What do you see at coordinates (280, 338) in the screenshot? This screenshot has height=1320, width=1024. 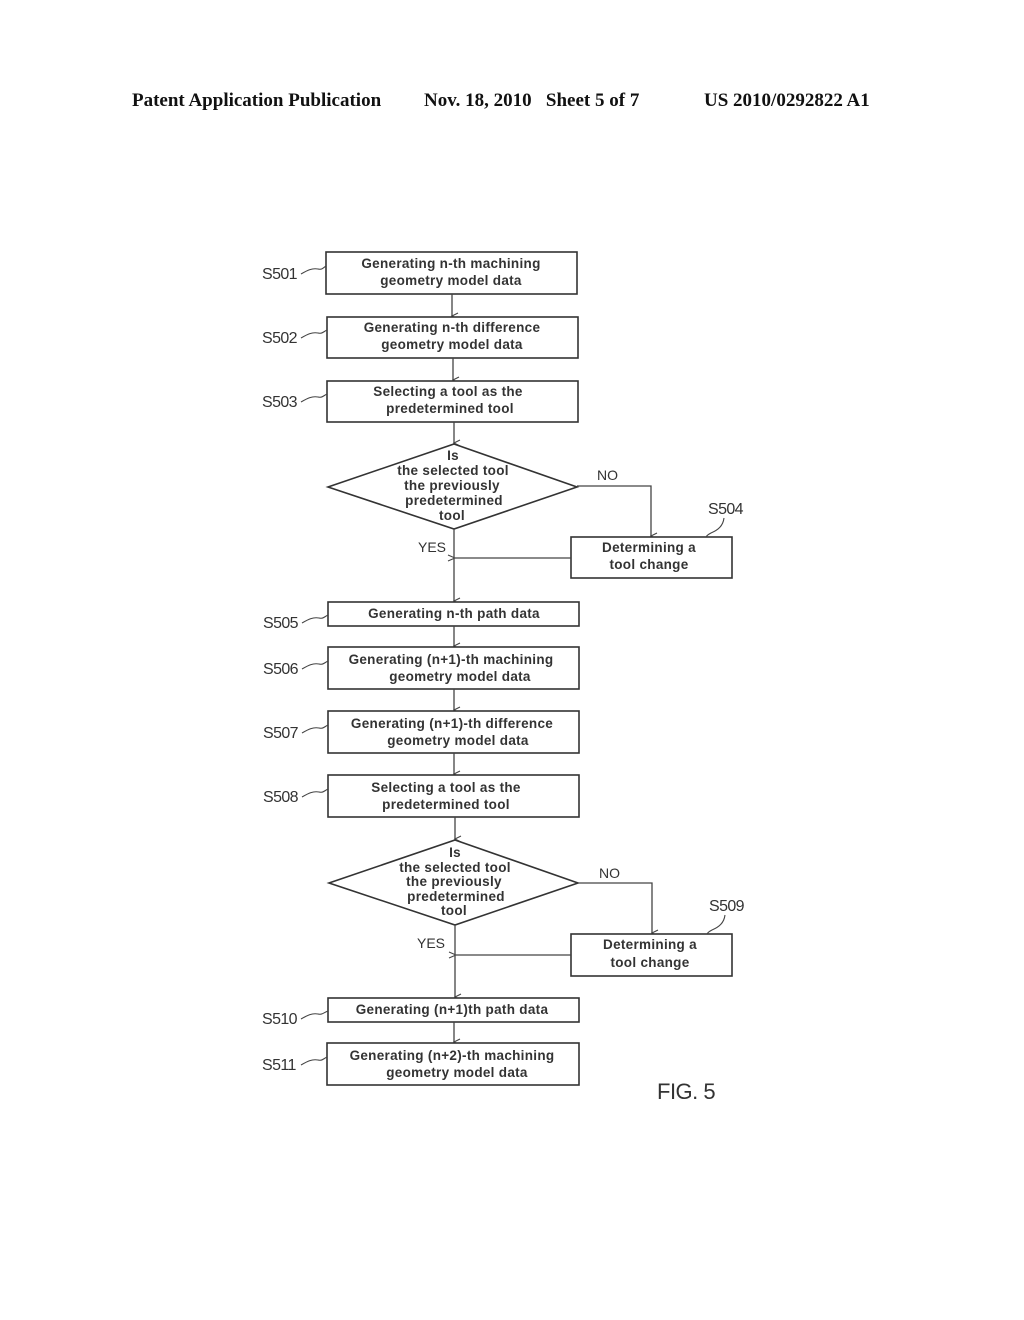 I see `step-label: S502` at bounding box center [280, 338].